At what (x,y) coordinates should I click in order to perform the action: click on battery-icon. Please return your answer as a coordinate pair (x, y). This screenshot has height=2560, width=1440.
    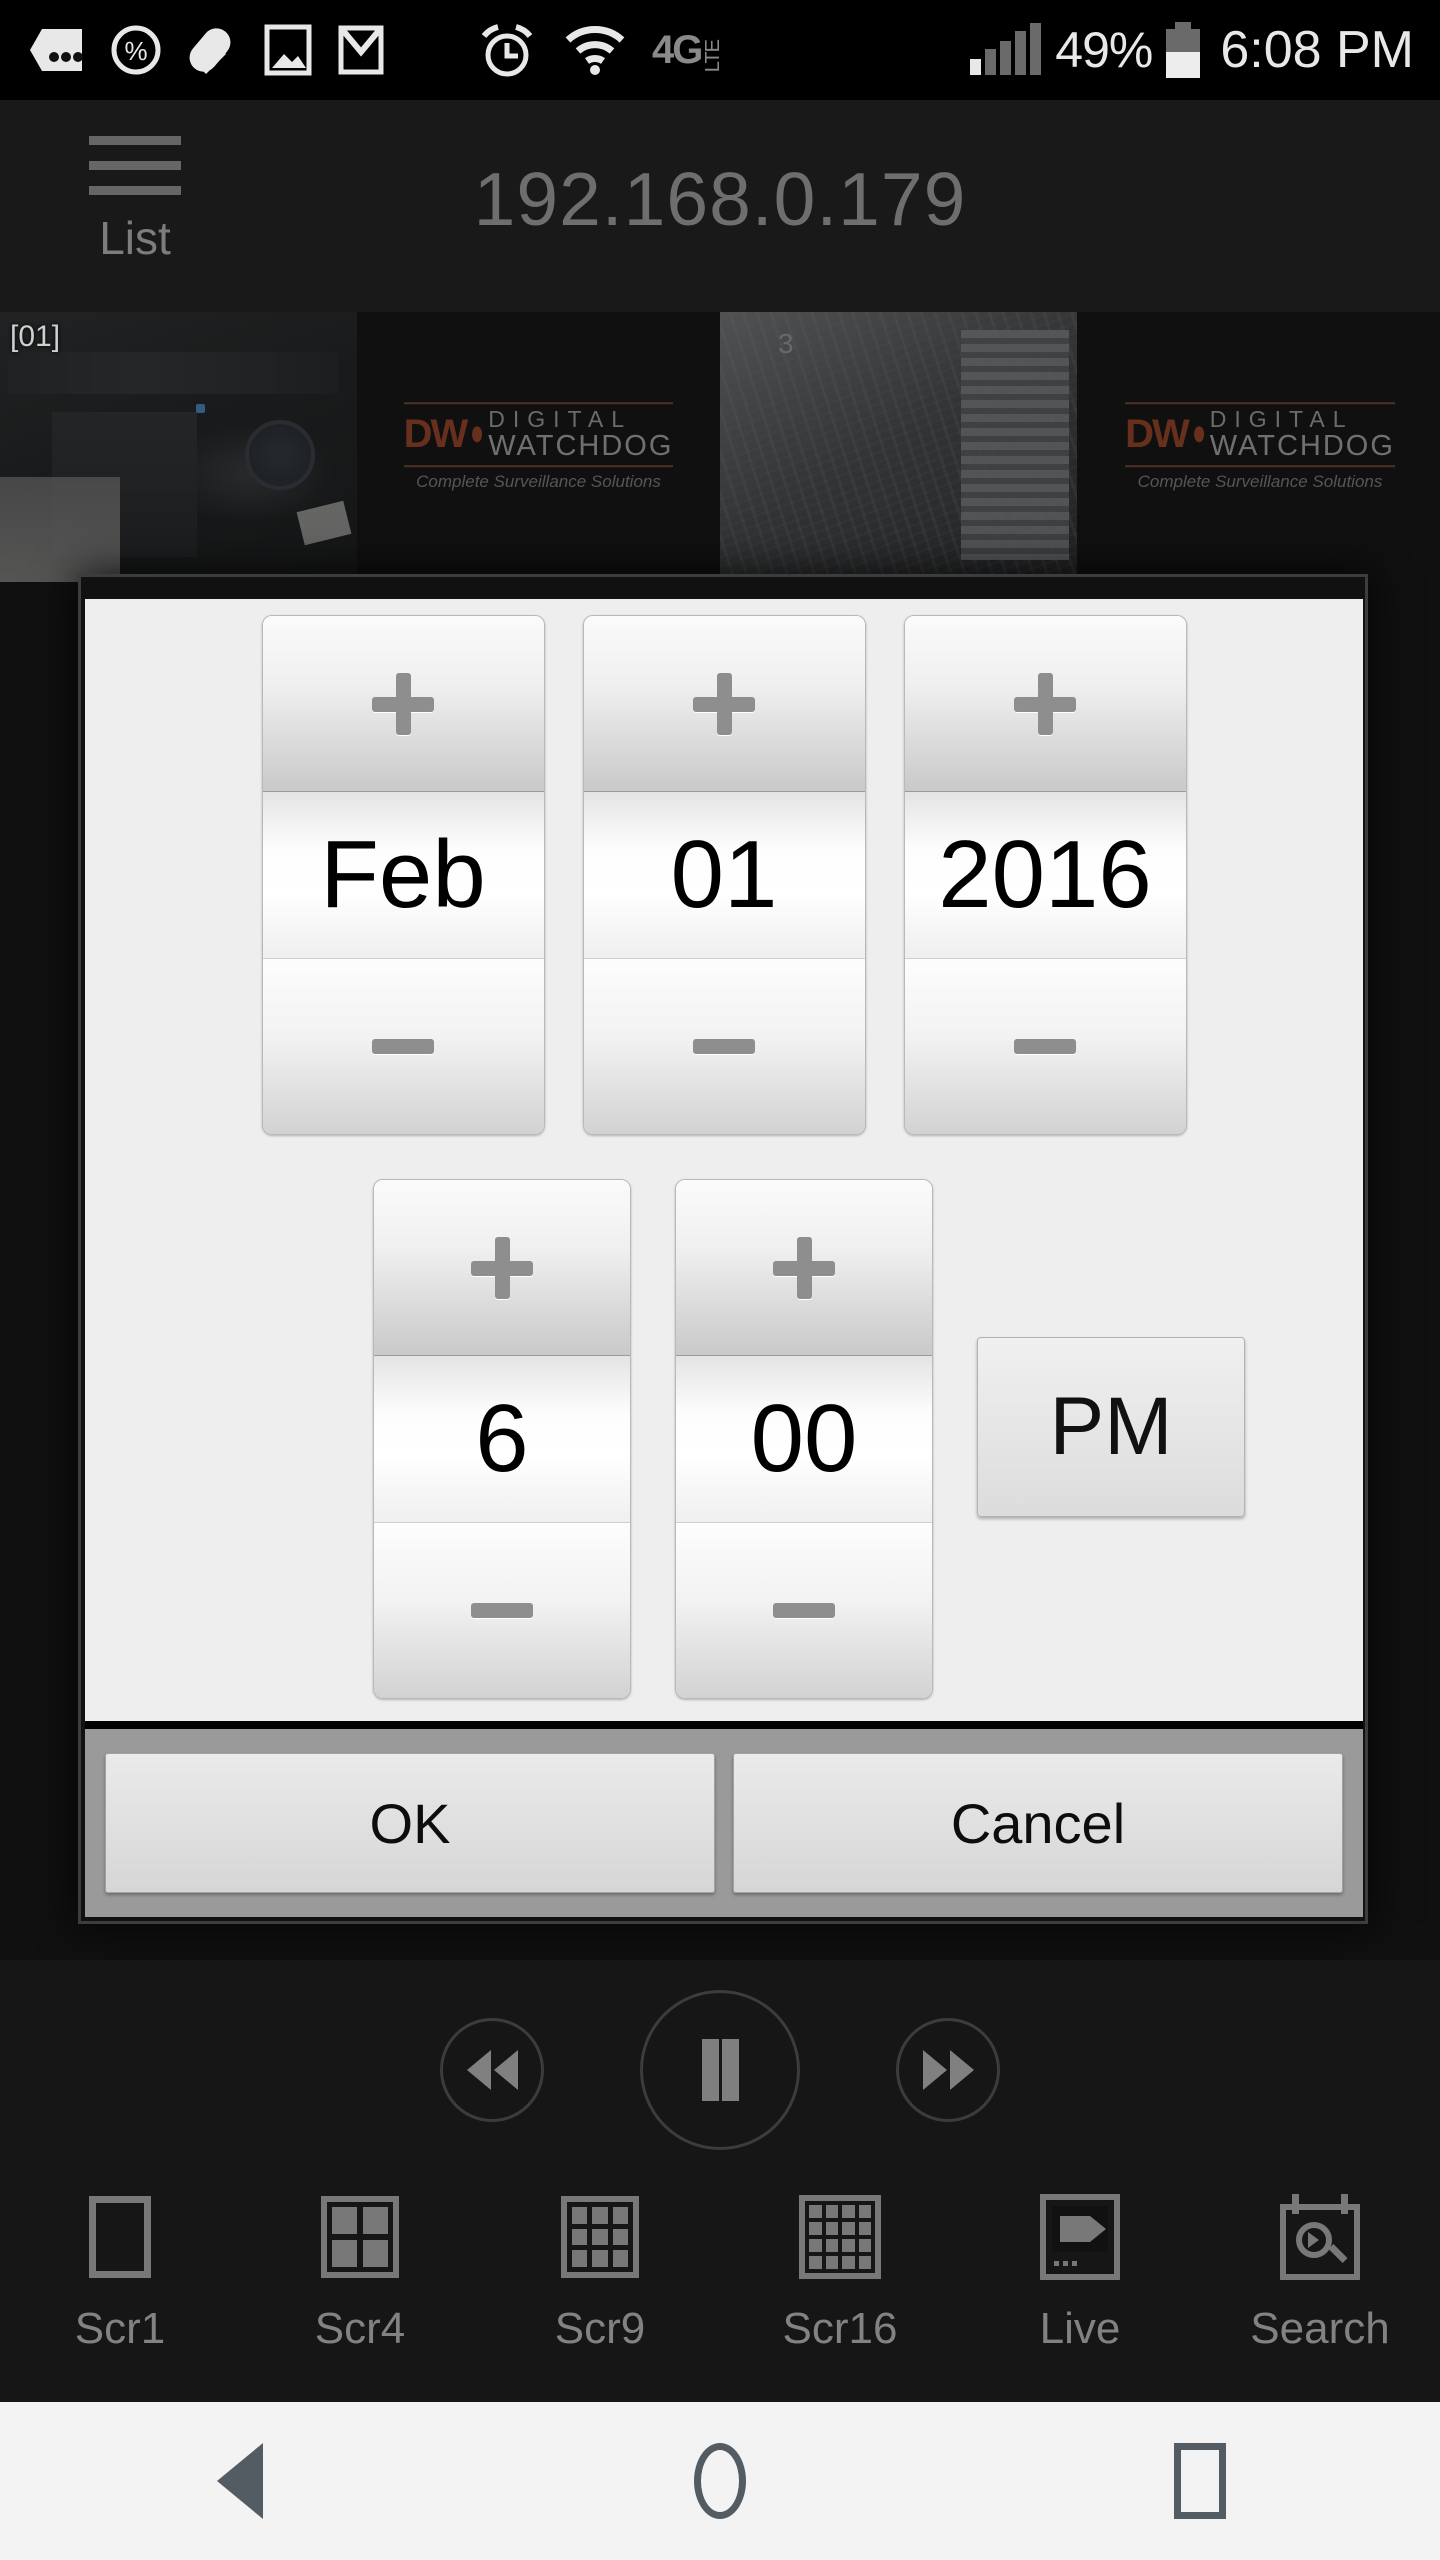
    Looking at the image, I should click on (1183, 50).